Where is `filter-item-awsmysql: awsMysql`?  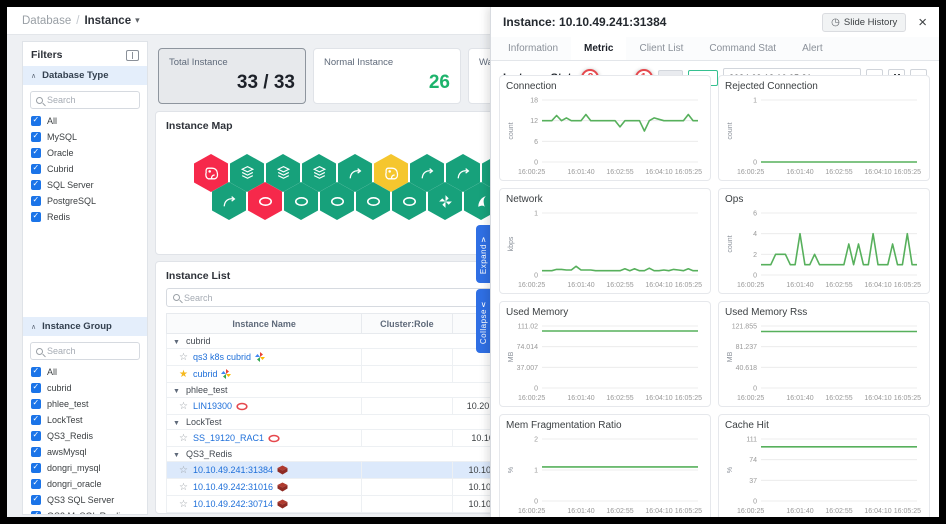
filter-item-awsmysql: awsMysql is located at coordinates (85, 452).